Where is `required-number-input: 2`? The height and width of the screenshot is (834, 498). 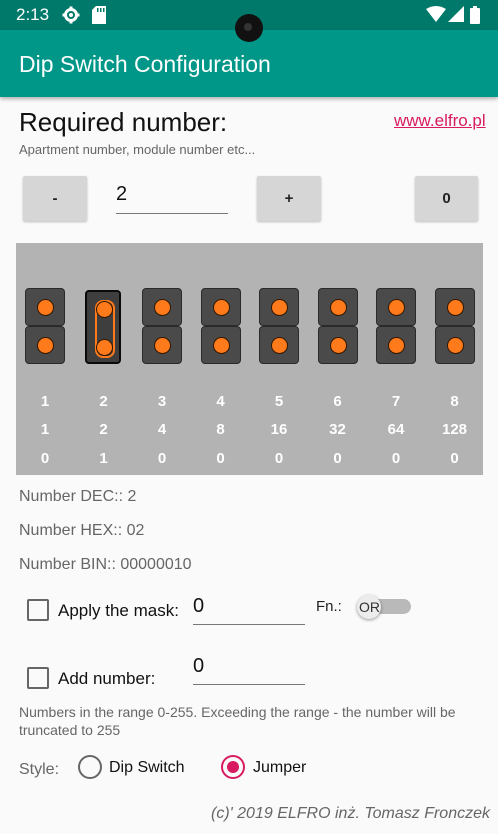
required-number-input: 2 is located at coordinates (172, 198).